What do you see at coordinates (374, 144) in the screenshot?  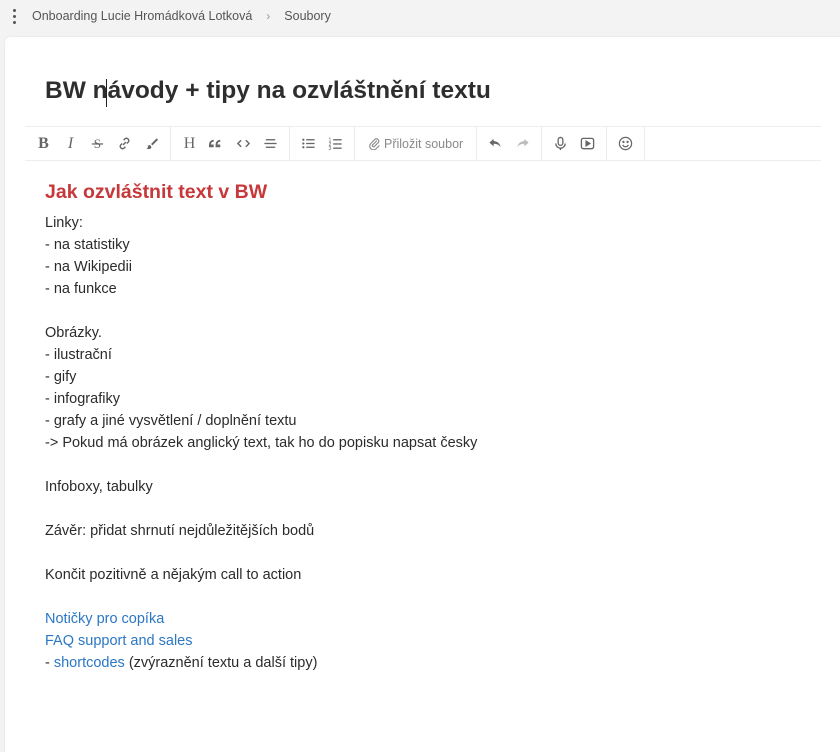 I see `paperclip-icon` at bounding box center [374, 144].